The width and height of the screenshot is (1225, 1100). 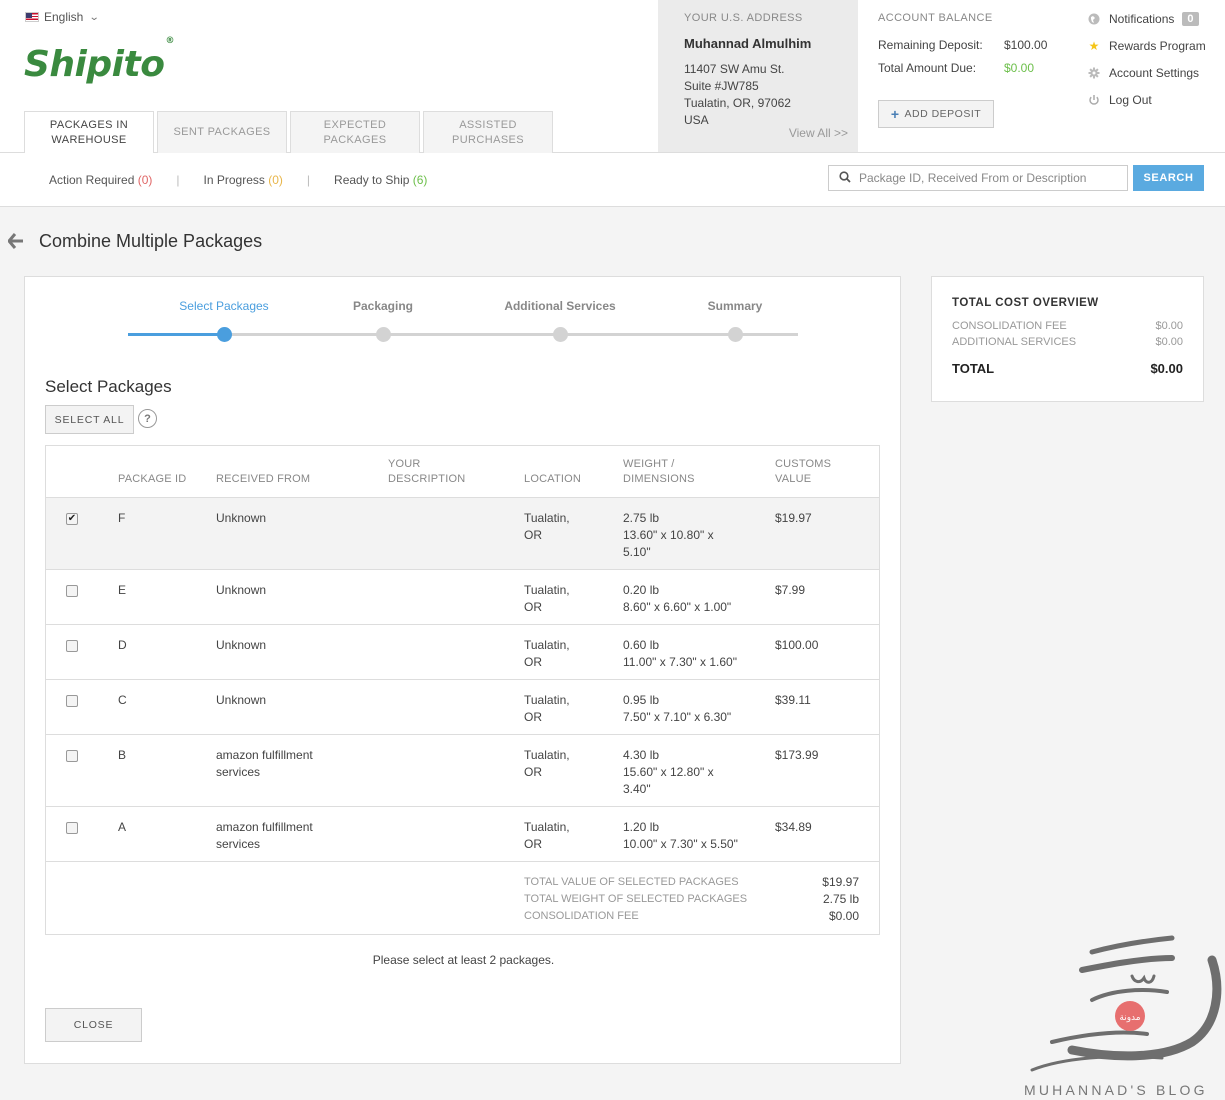 I want to click on weight-dimensions: 0.95 lb 7.50" x 7.10" x 6.30", so click(x=677, y=709).